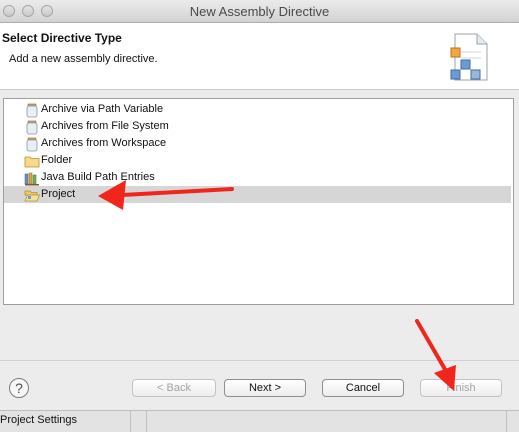 This screenshot has height=432, width=519. What do you see at coordinates (259, 421) in the screenshot?
I see `background-window-strip: Project Settings` at bounding box center [259, 421].